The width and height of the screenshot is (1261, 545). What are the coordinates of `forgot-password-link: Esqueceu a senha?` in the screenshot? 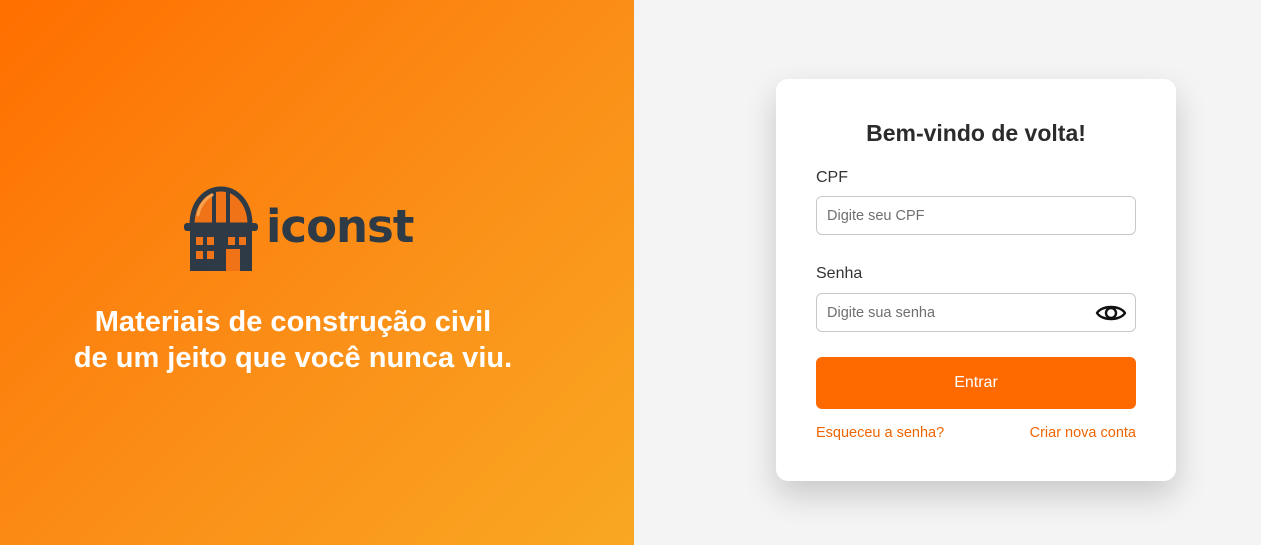 It's located at (880, 433).